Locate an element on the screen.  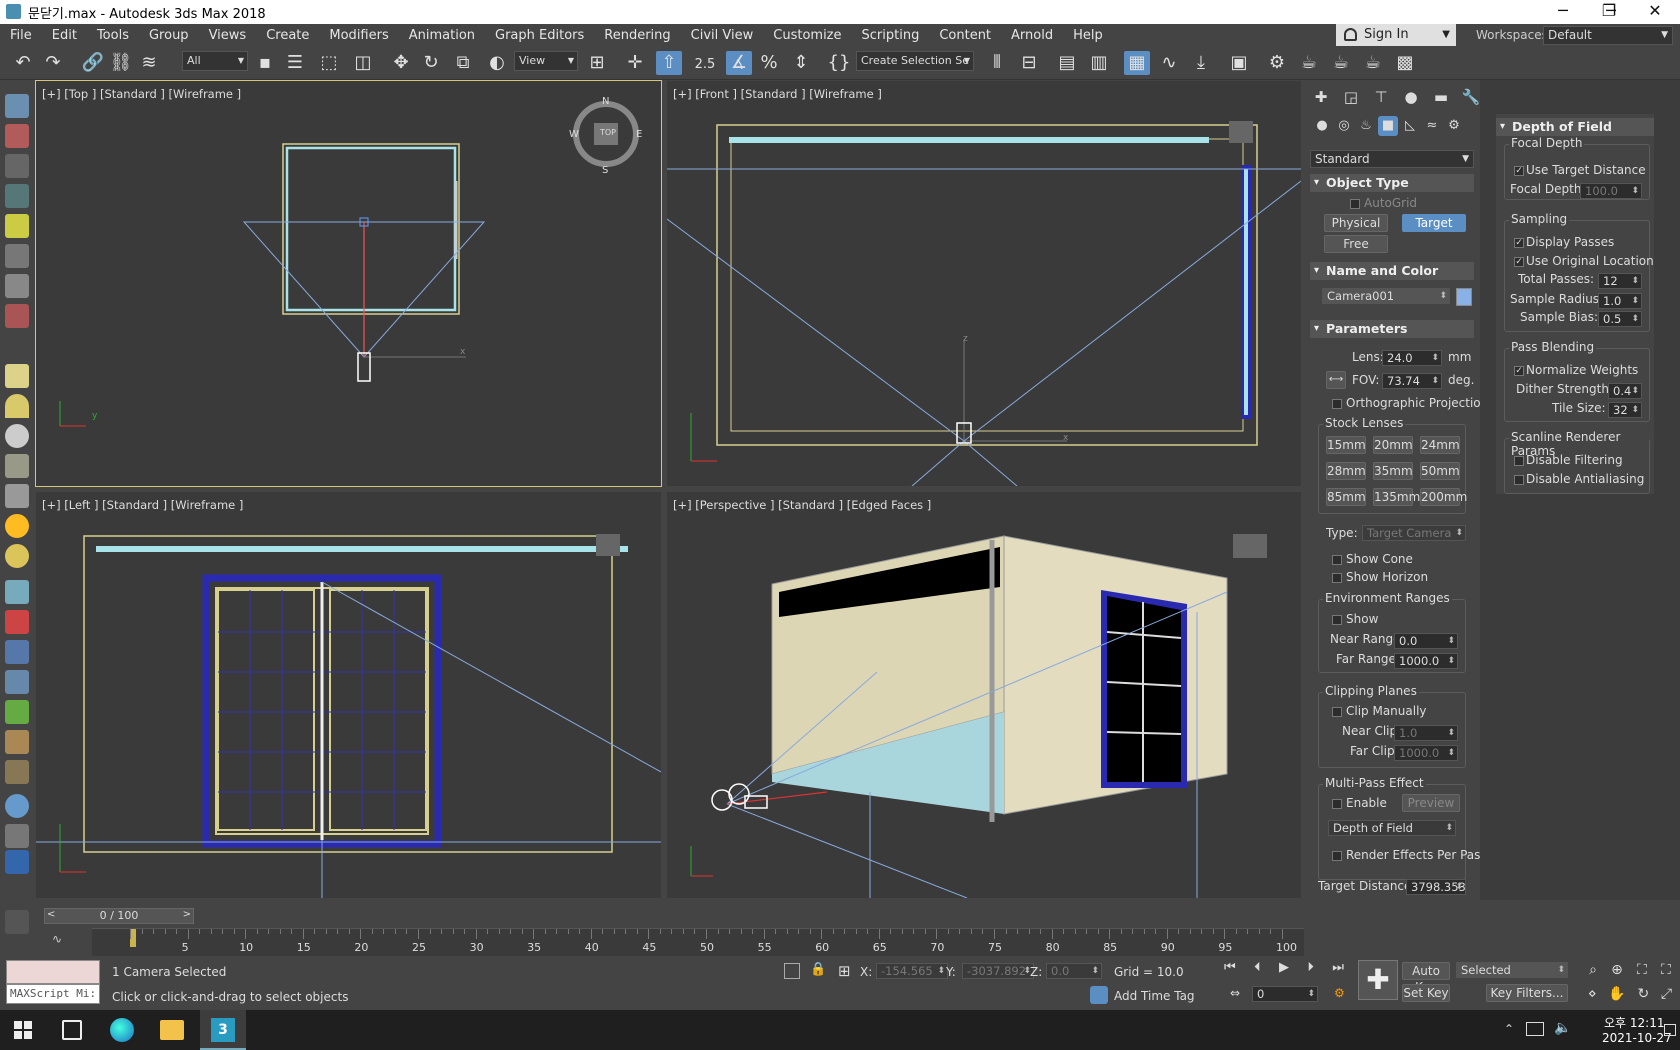
maxscript-input: MAXScript Mi: is located at coordinates (53, 994).